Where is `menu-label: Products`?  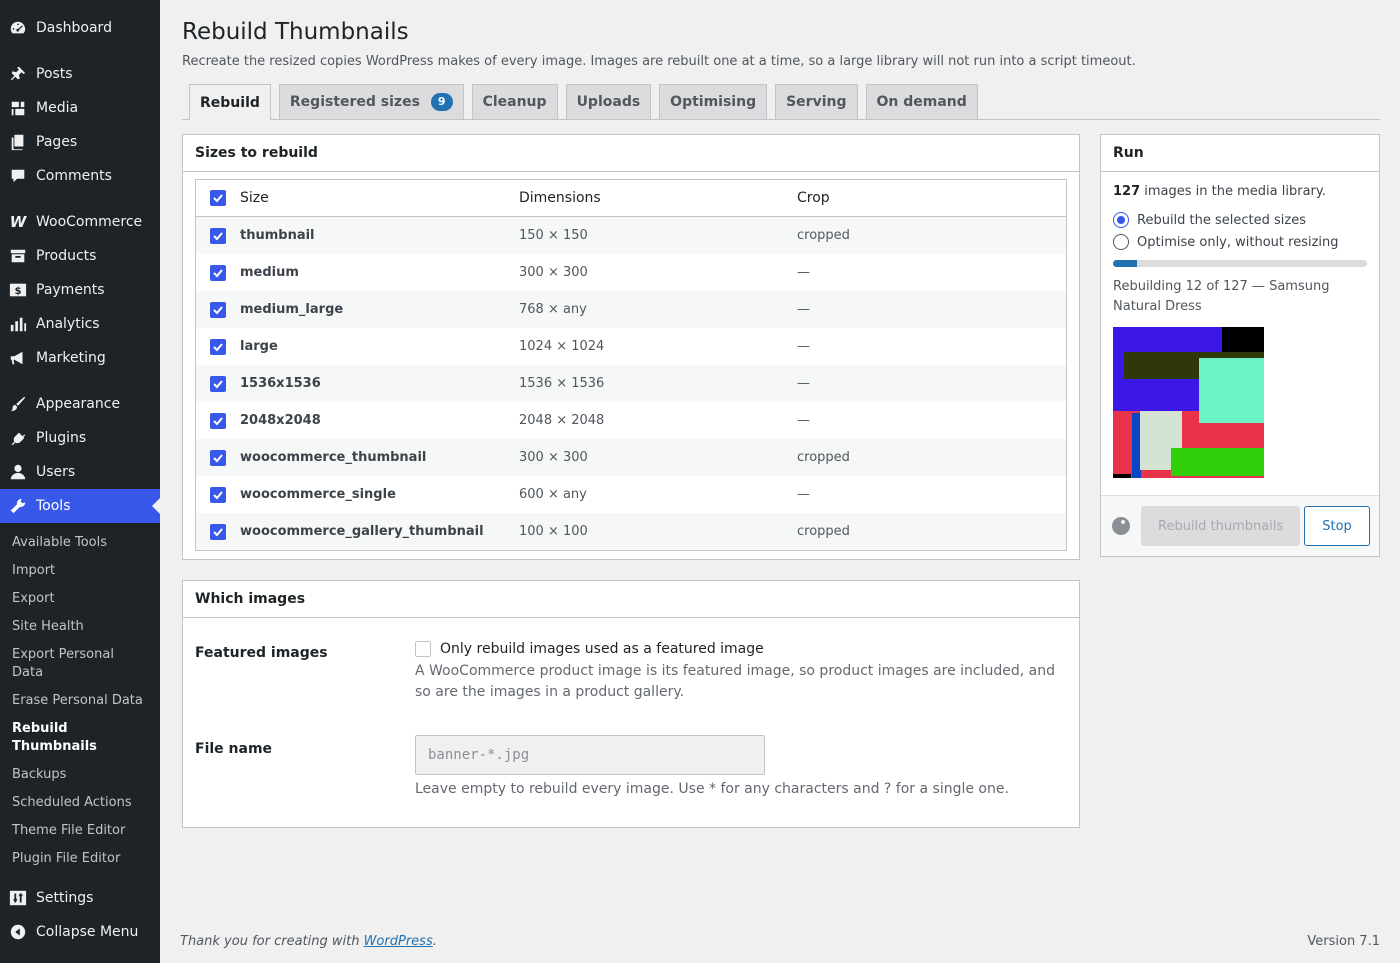
menu-label: Products is located at coordinates (66, 256).